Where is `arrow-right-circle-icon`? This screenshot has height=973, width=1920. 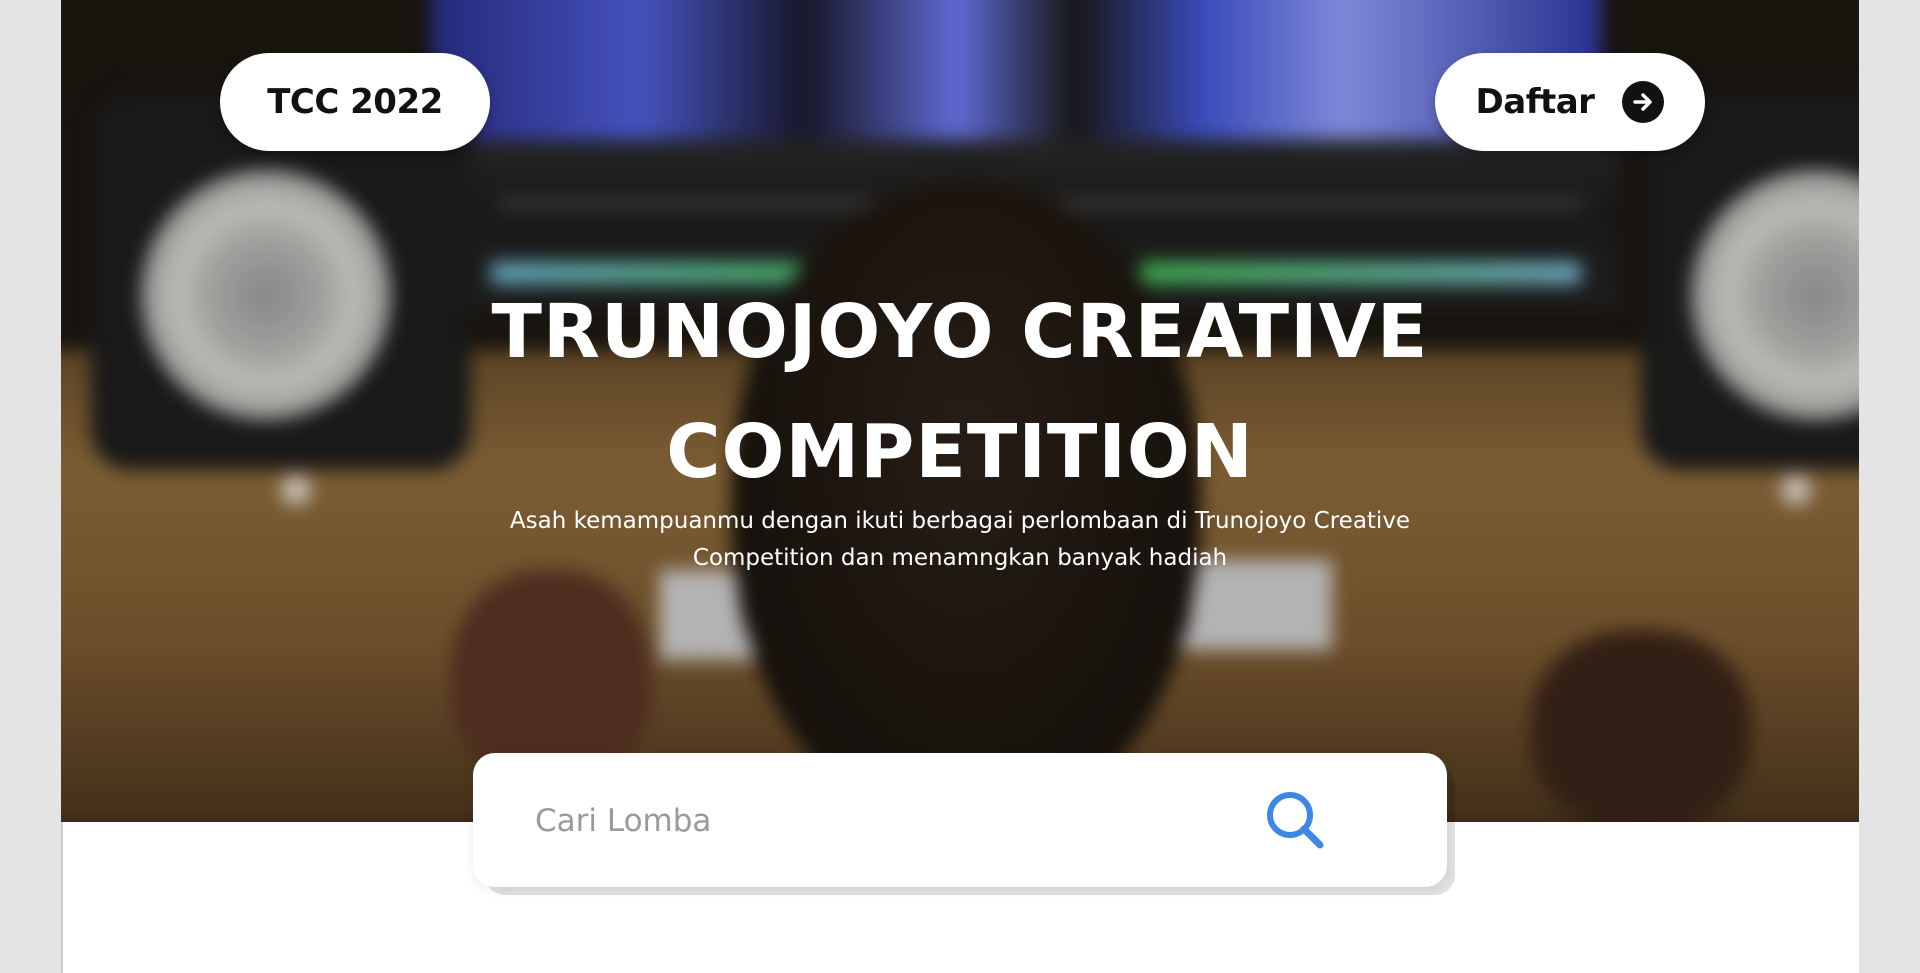 arrow-right-circle-icon is located at coordinates (1643, 102).